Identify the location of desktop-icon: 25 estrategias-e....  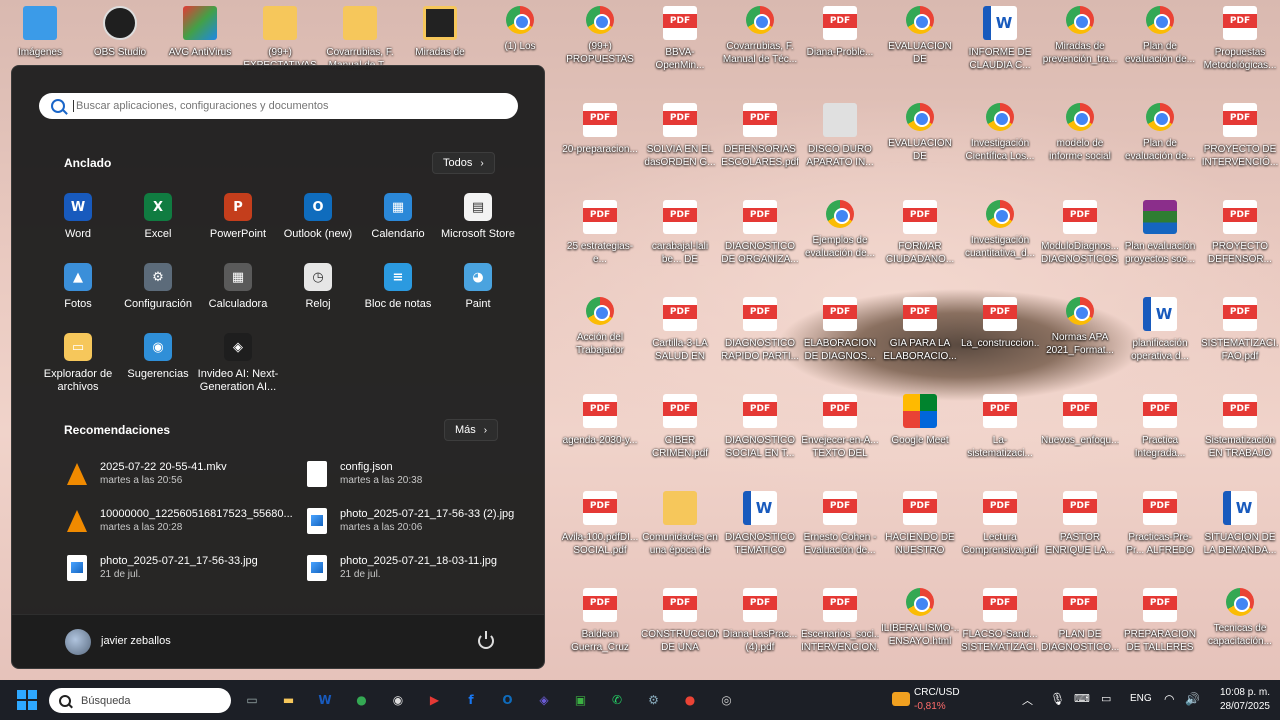
(600, 239).